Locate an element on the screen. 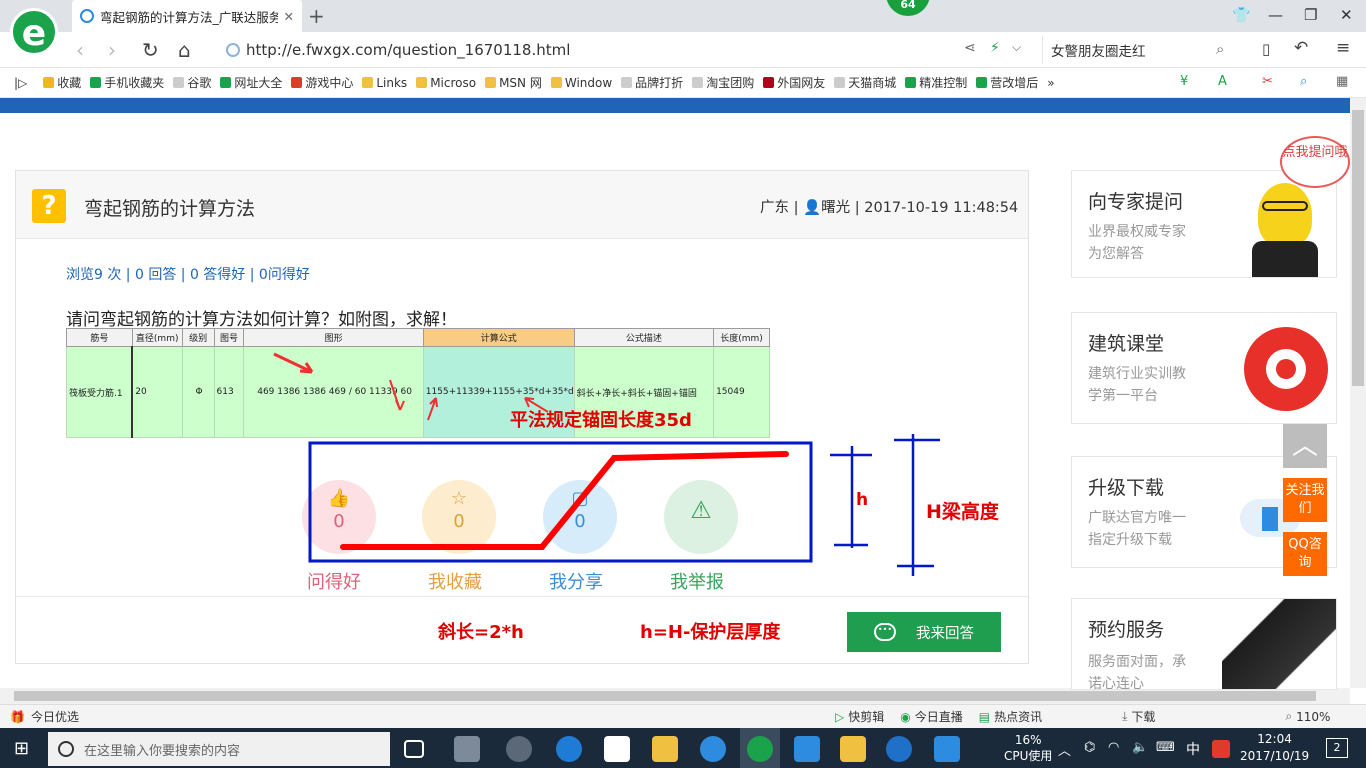 The image size is (1366, 768). menu-icon: ≡ is located at coordinates (1343, 48).